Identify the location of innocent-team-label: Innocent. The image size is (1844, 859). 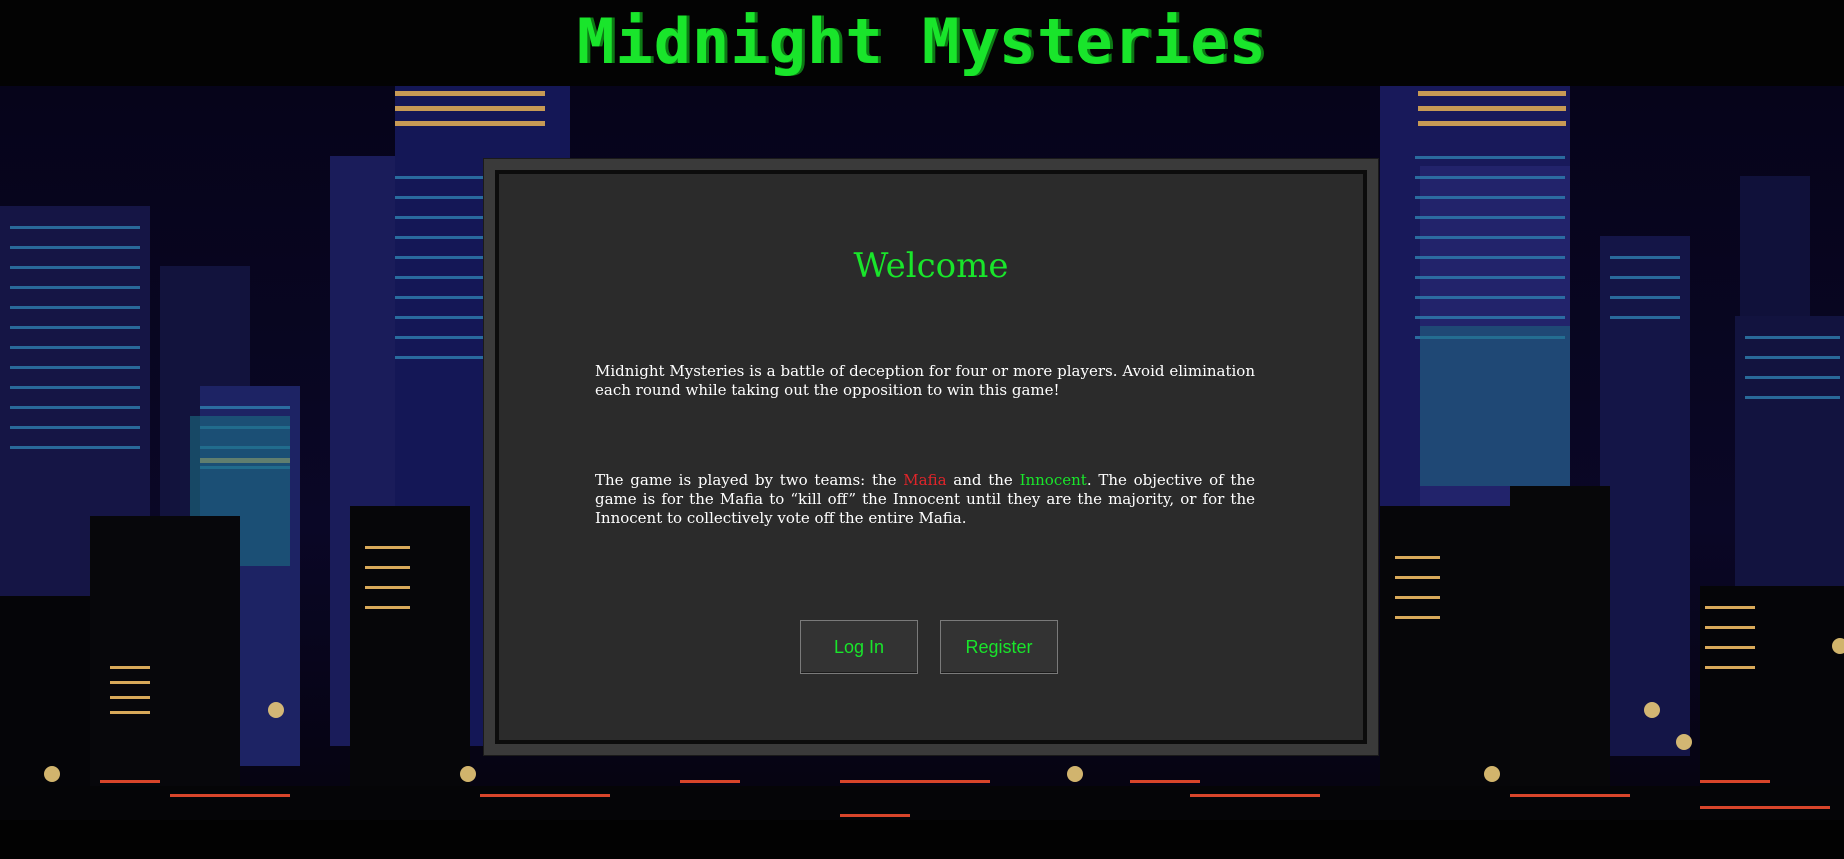
(1053, 480).